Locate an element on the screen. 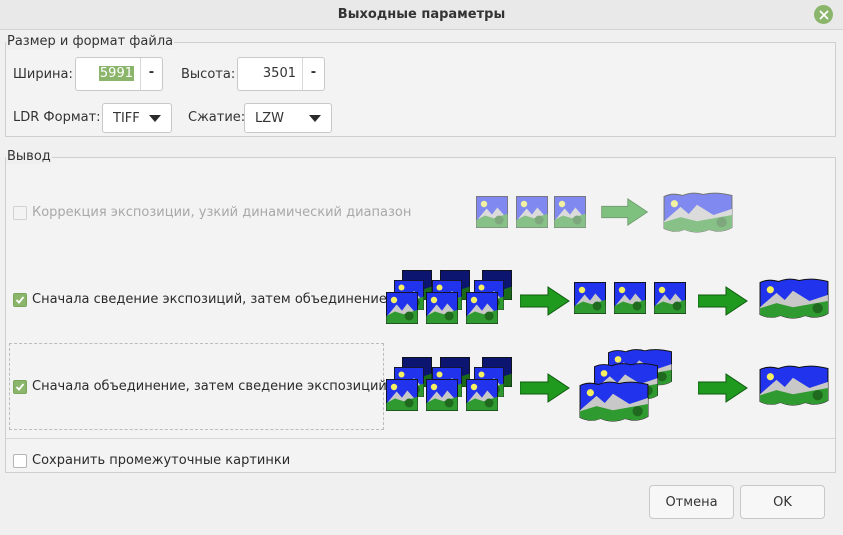  height-decrement-button: - is located at coordinates (313, 74).